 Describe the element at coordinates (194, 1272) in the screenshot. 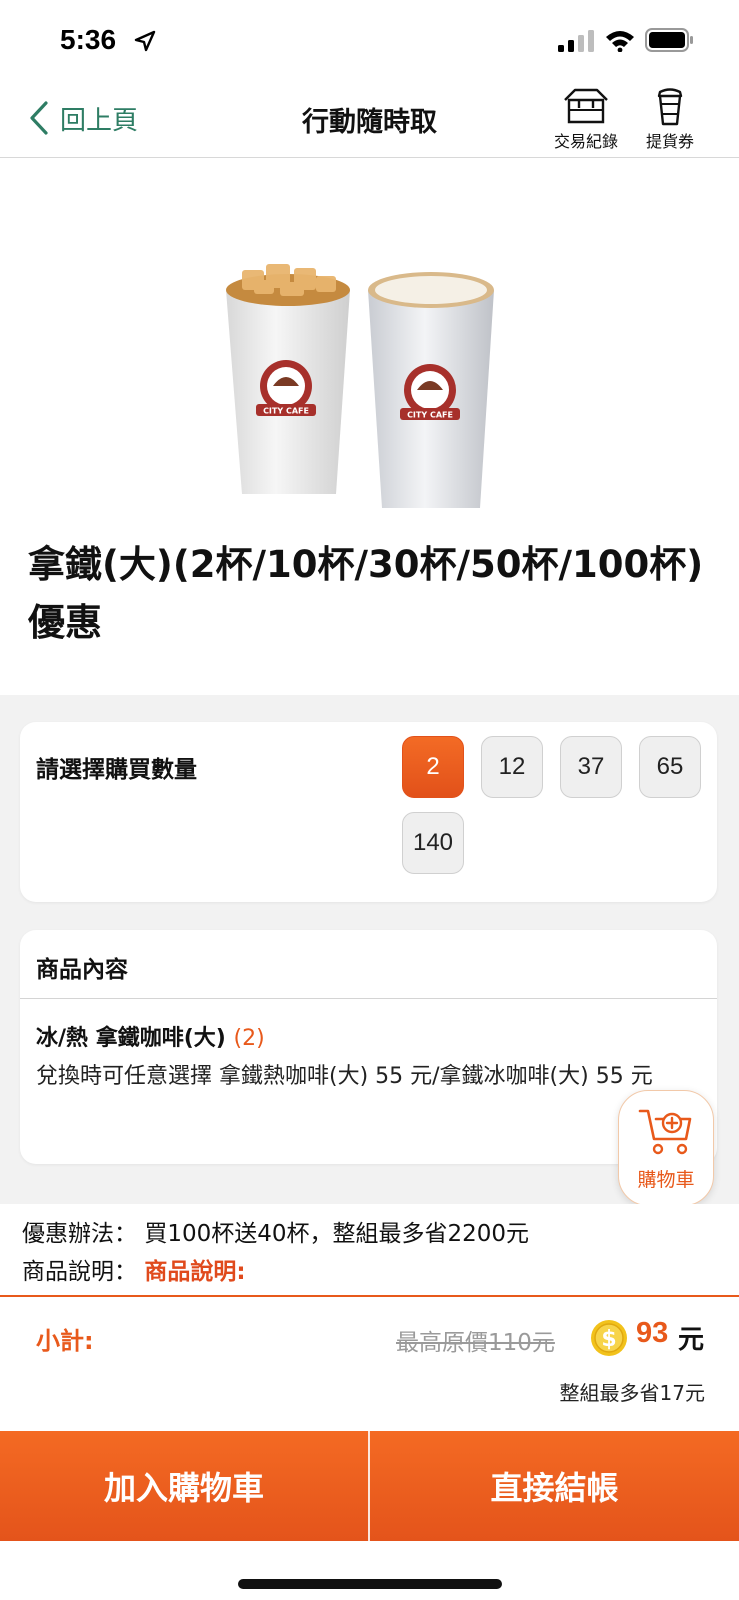

I see `product-description-link: 商品說明:` at that location.